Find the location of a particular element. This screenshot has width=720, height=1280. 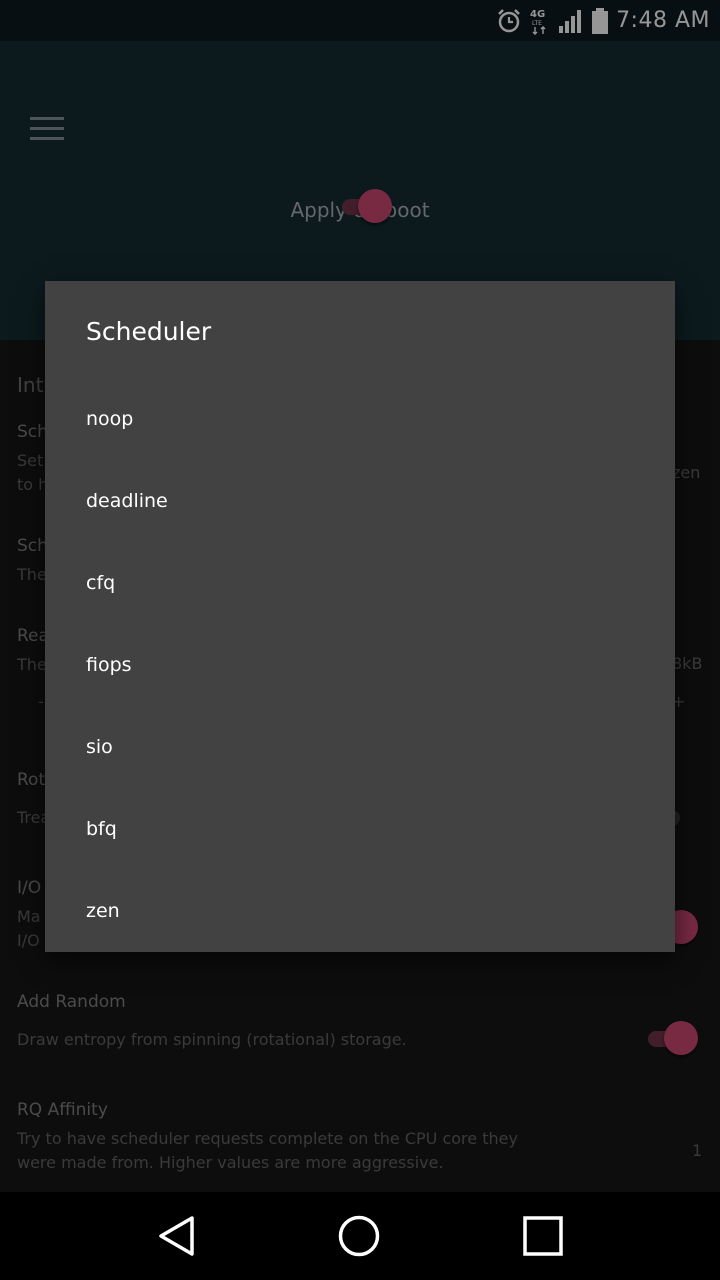

dialog-title: Scheduler is located at coordinates (149, 331).